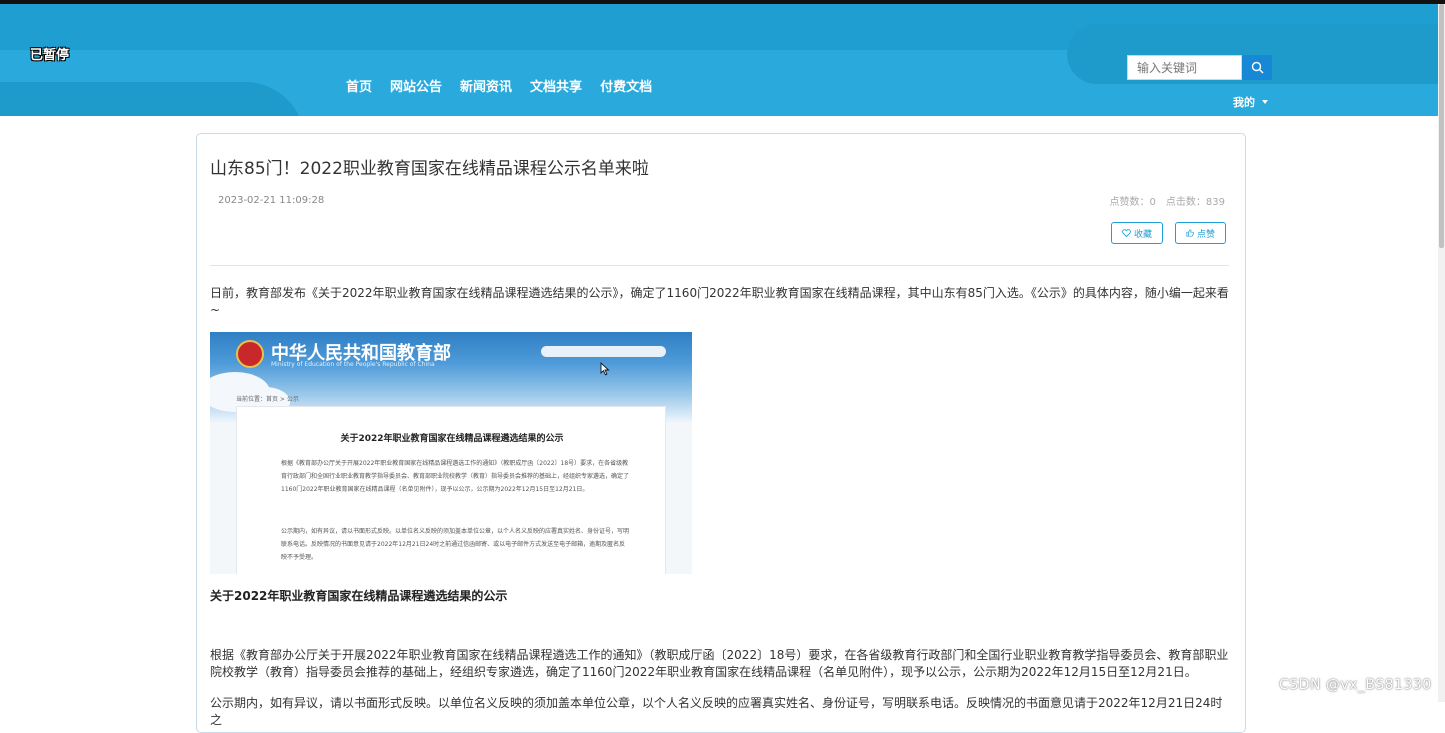 The width and height of the screenshot is (1445, 733). I want to click on paused-overlay-label: 已暂停, so click(50, 55).